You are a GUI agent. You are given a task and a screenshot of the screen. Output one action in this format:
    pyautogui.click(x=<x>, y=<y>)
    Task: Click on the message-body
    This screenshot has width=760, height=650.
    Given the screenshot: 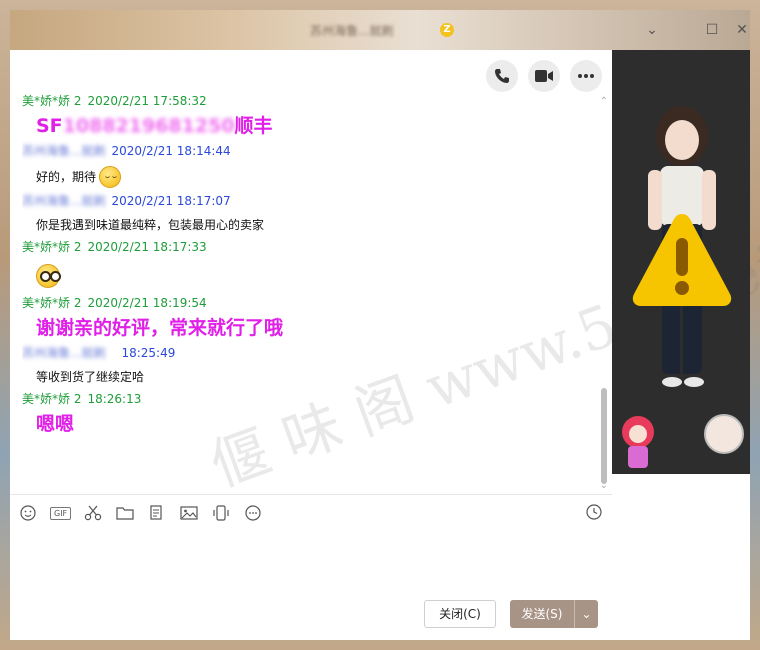 What is the action you would take?
    pyautogui.click(x=308, y=275)
    